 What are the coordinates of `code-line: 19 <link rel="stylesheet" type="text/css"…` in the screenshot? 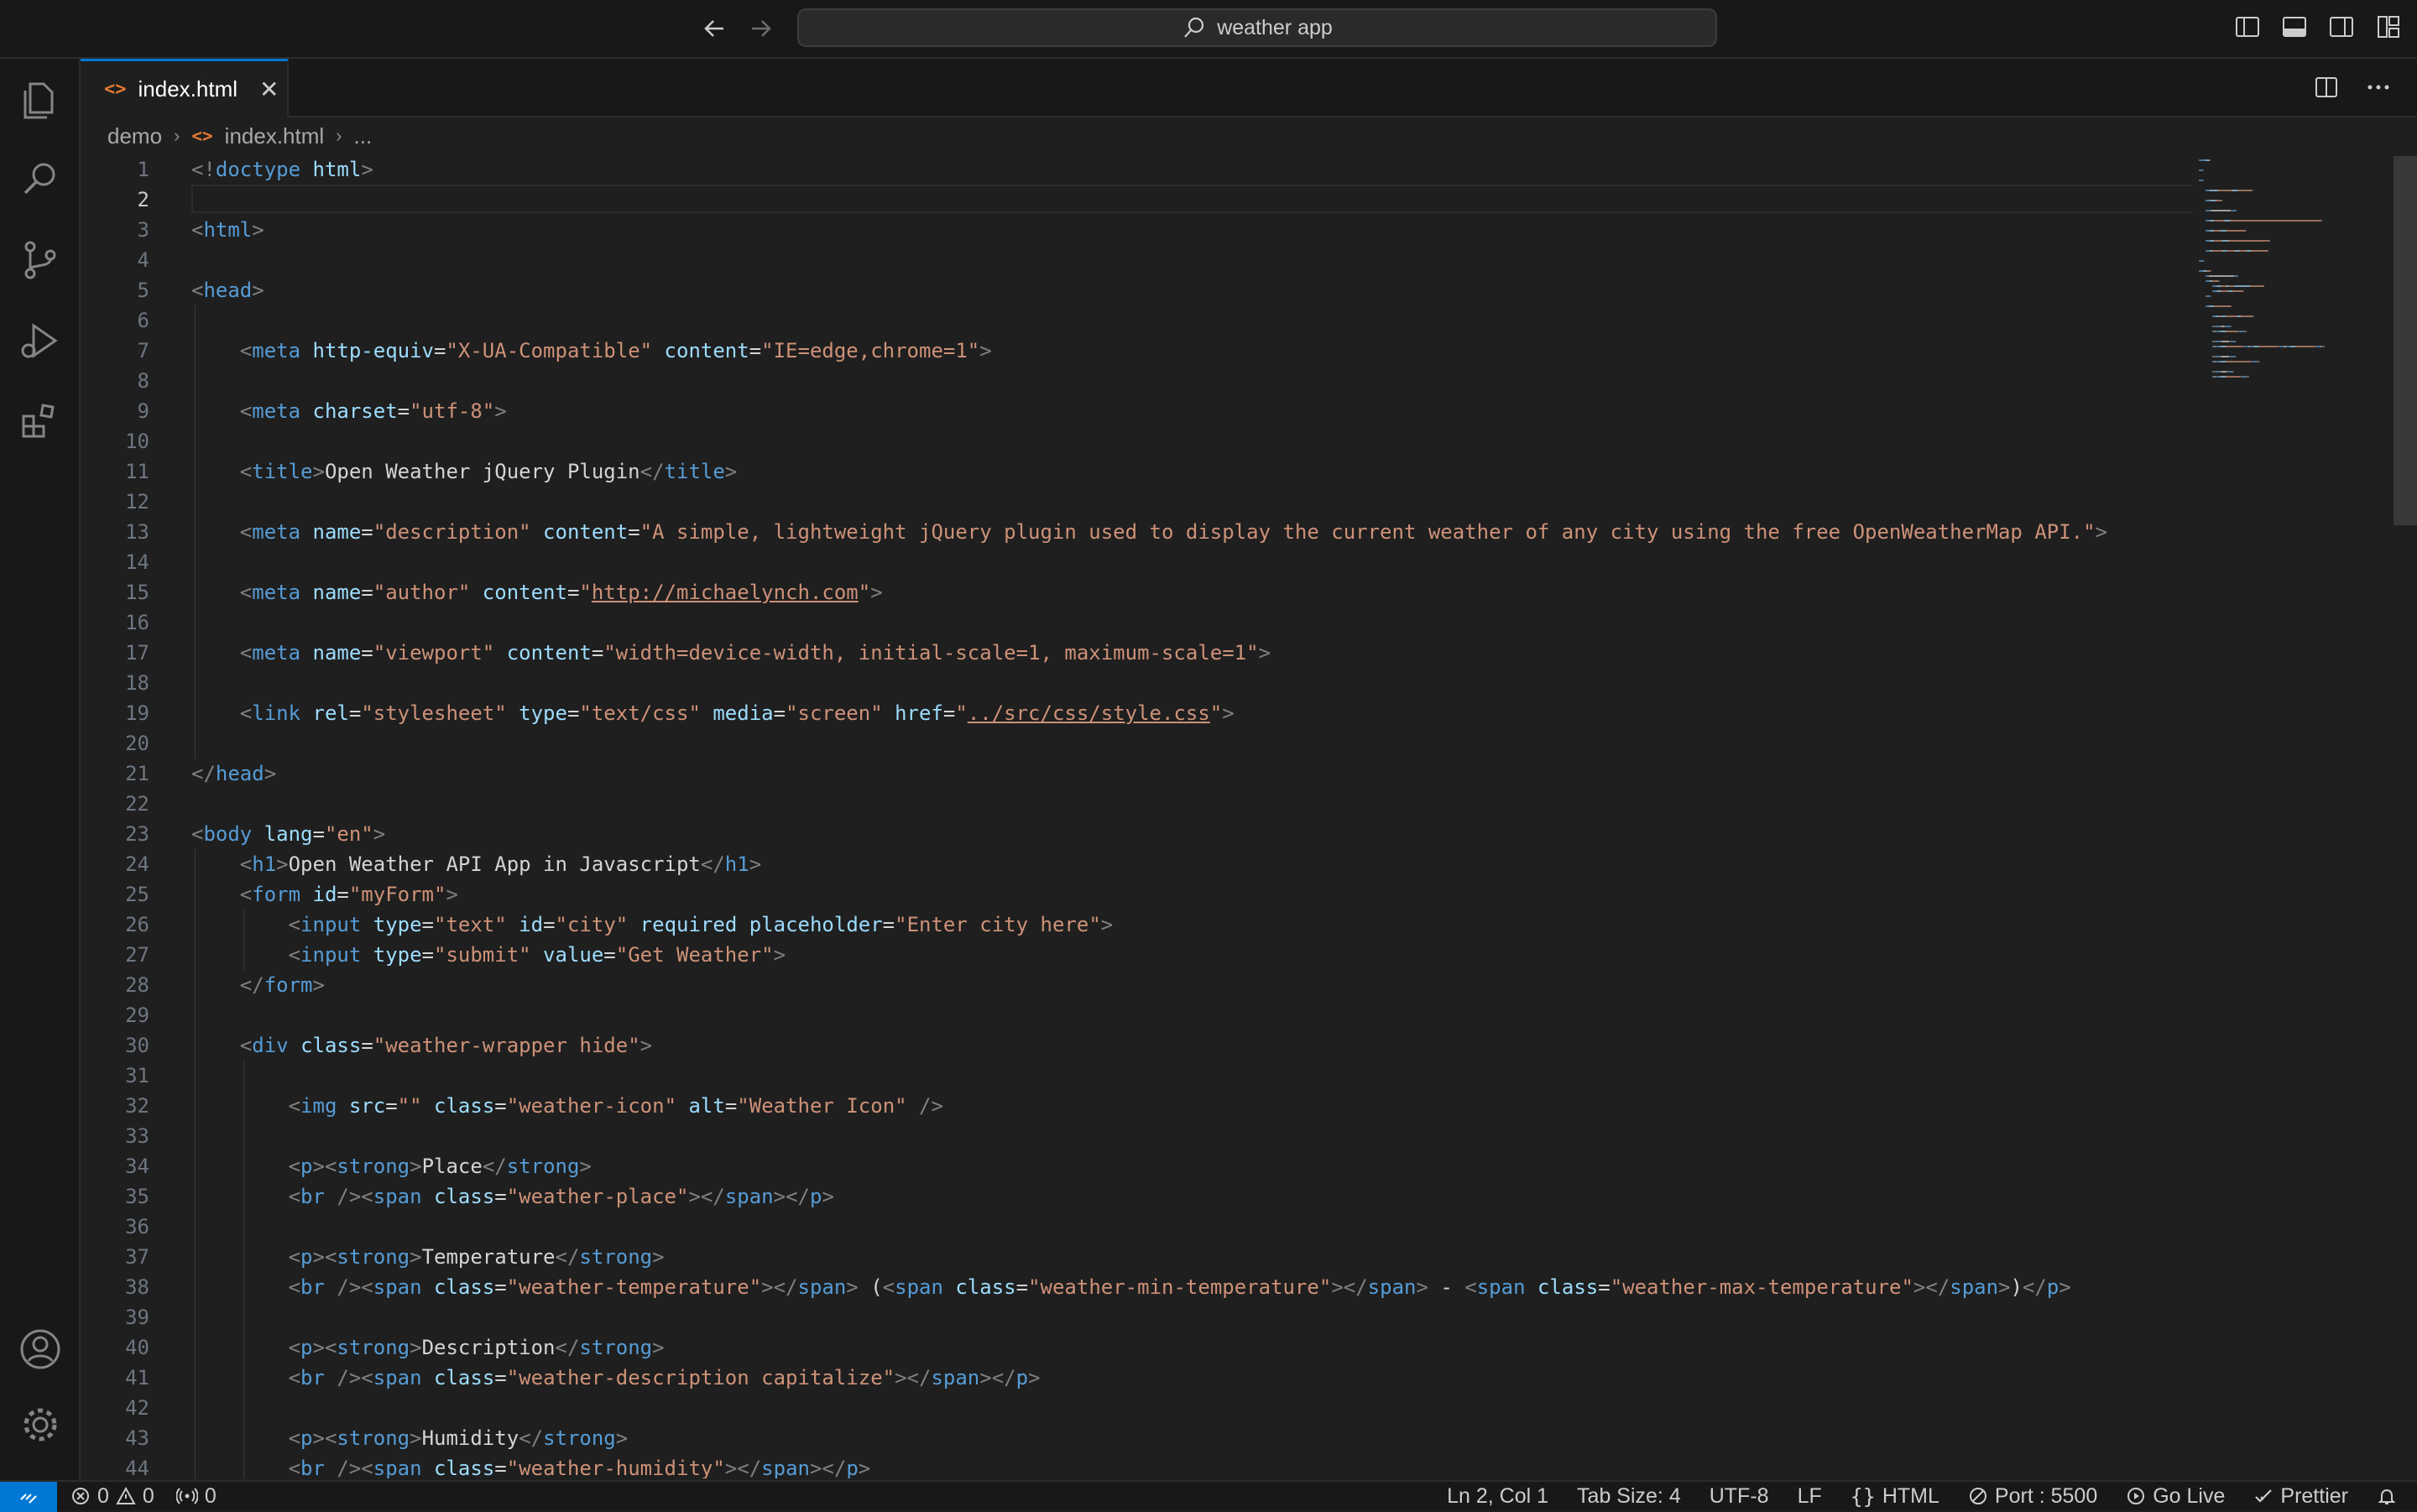 It's located at (1136, 713).